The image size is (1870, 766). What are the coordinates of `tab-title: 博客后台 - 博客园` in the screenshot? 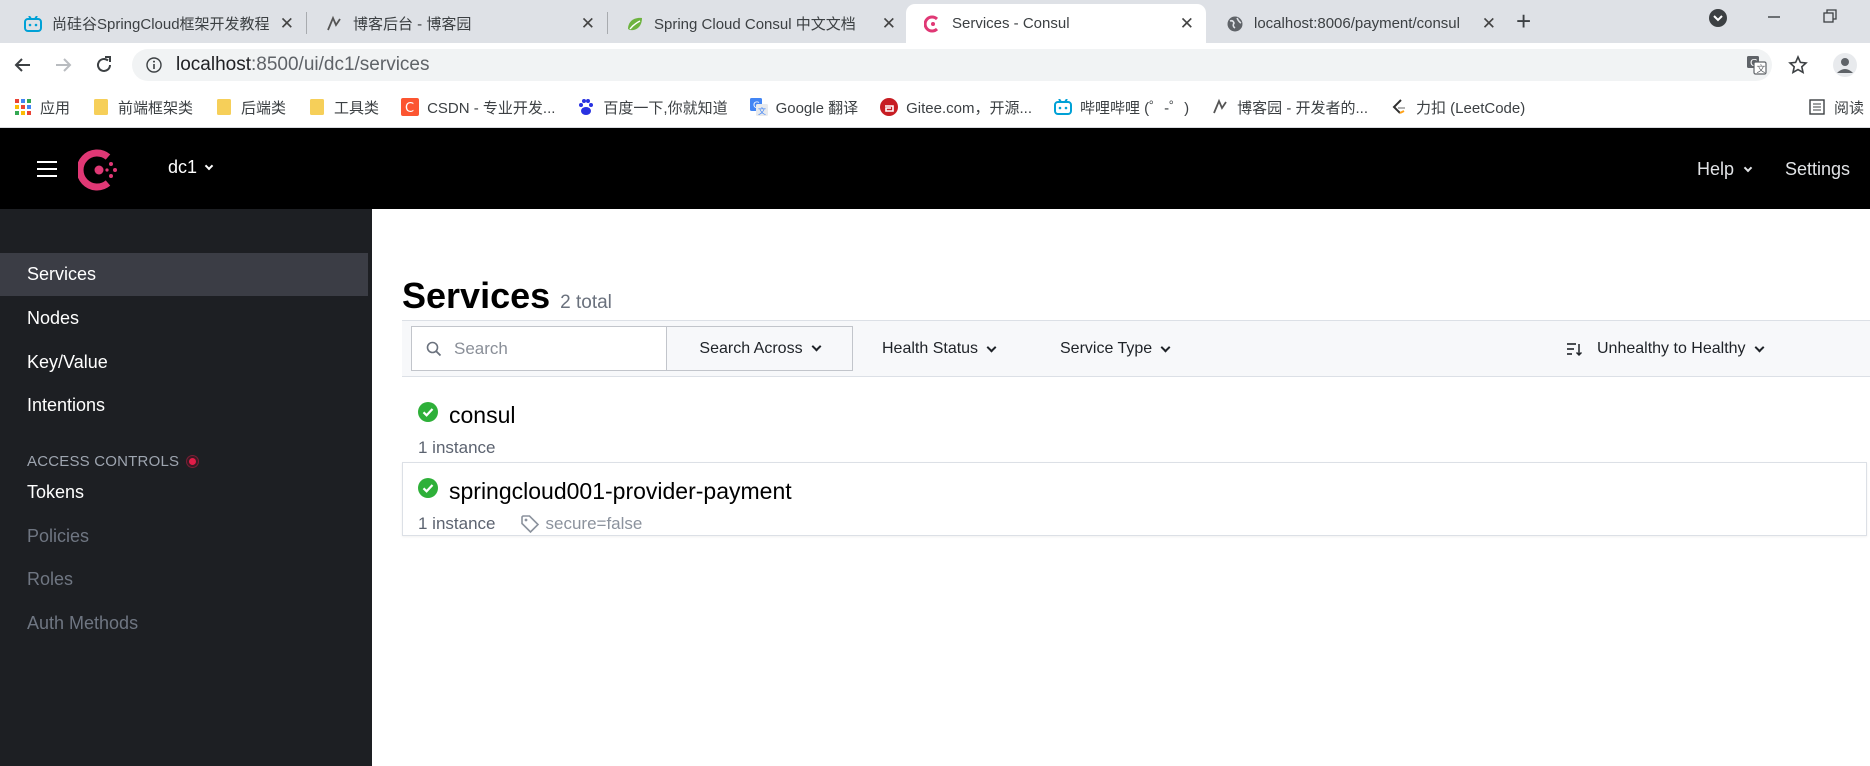 It's located at (412, 24).